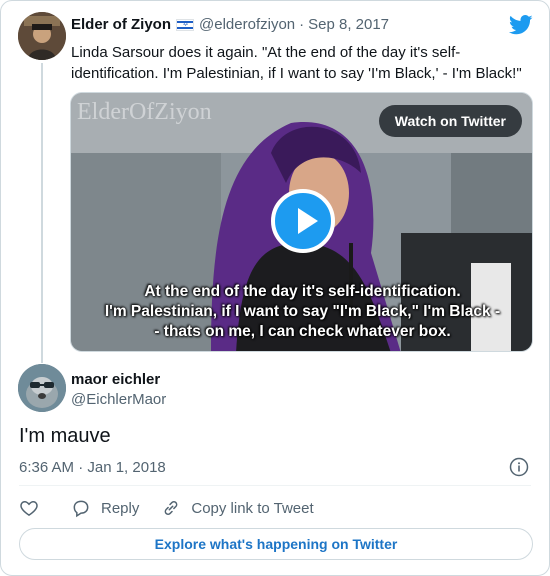 The height and width of the screenshot is (576, 550). I want to click on reply-button: Reply, so click(105, 508).